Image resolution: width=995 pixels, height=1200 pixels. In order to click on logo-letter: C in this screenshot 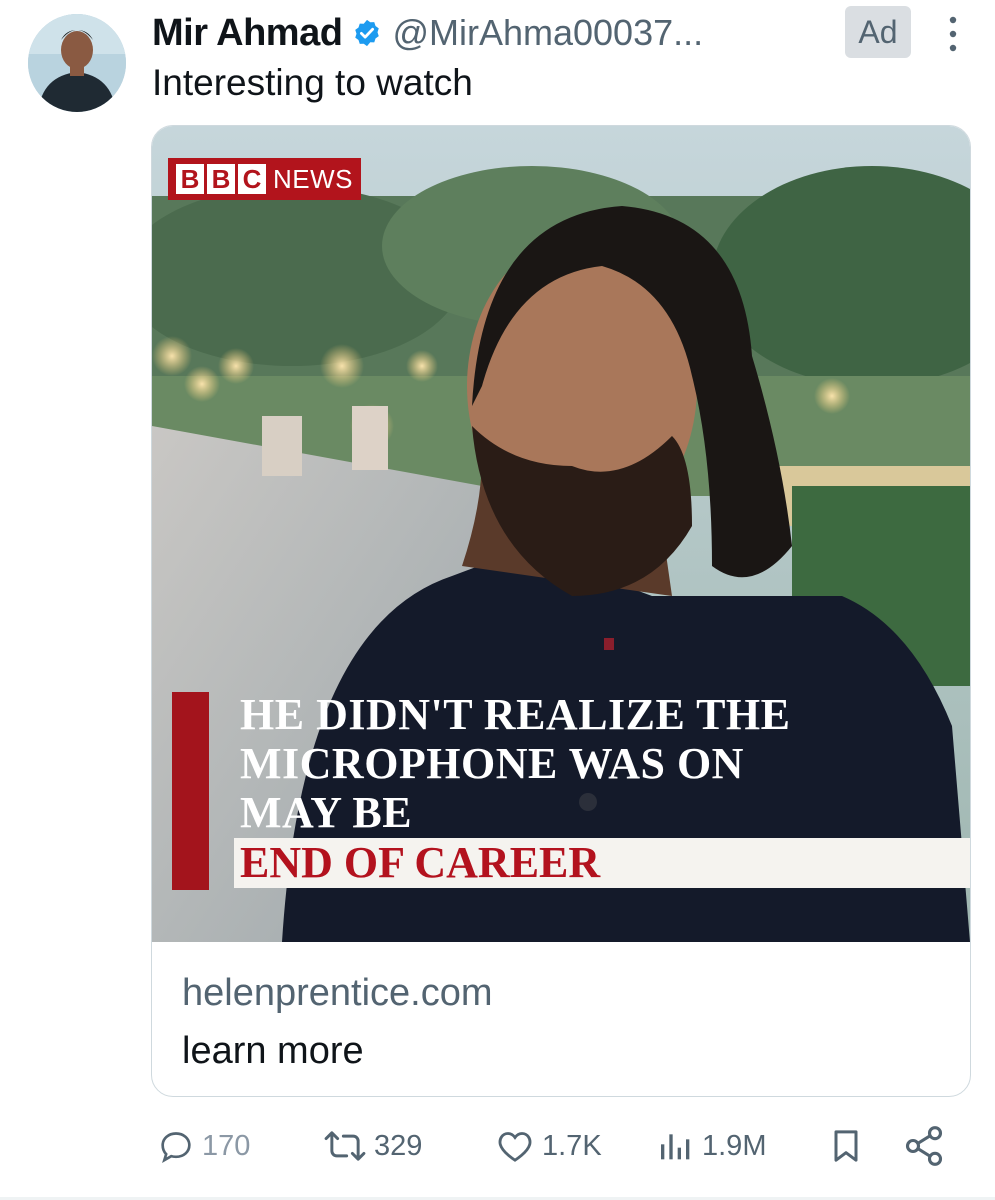, I will do `click(252, 179)`.